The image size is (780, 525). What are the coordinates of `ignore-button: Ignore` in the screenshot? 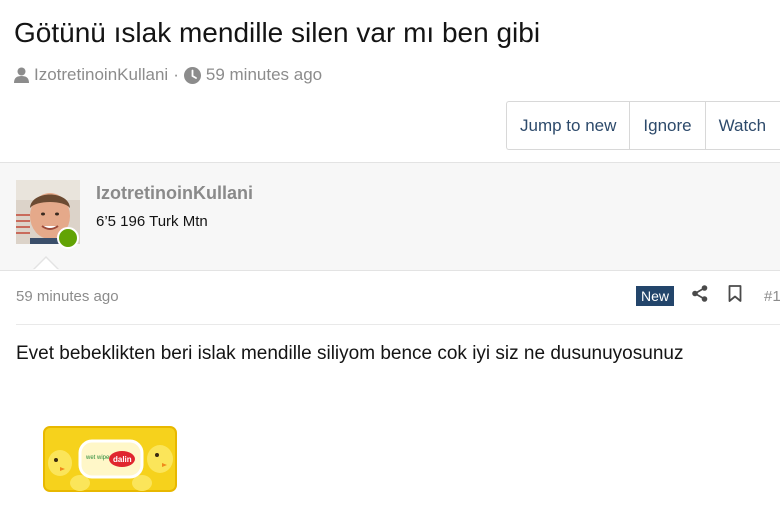 It's located at (668, 125).